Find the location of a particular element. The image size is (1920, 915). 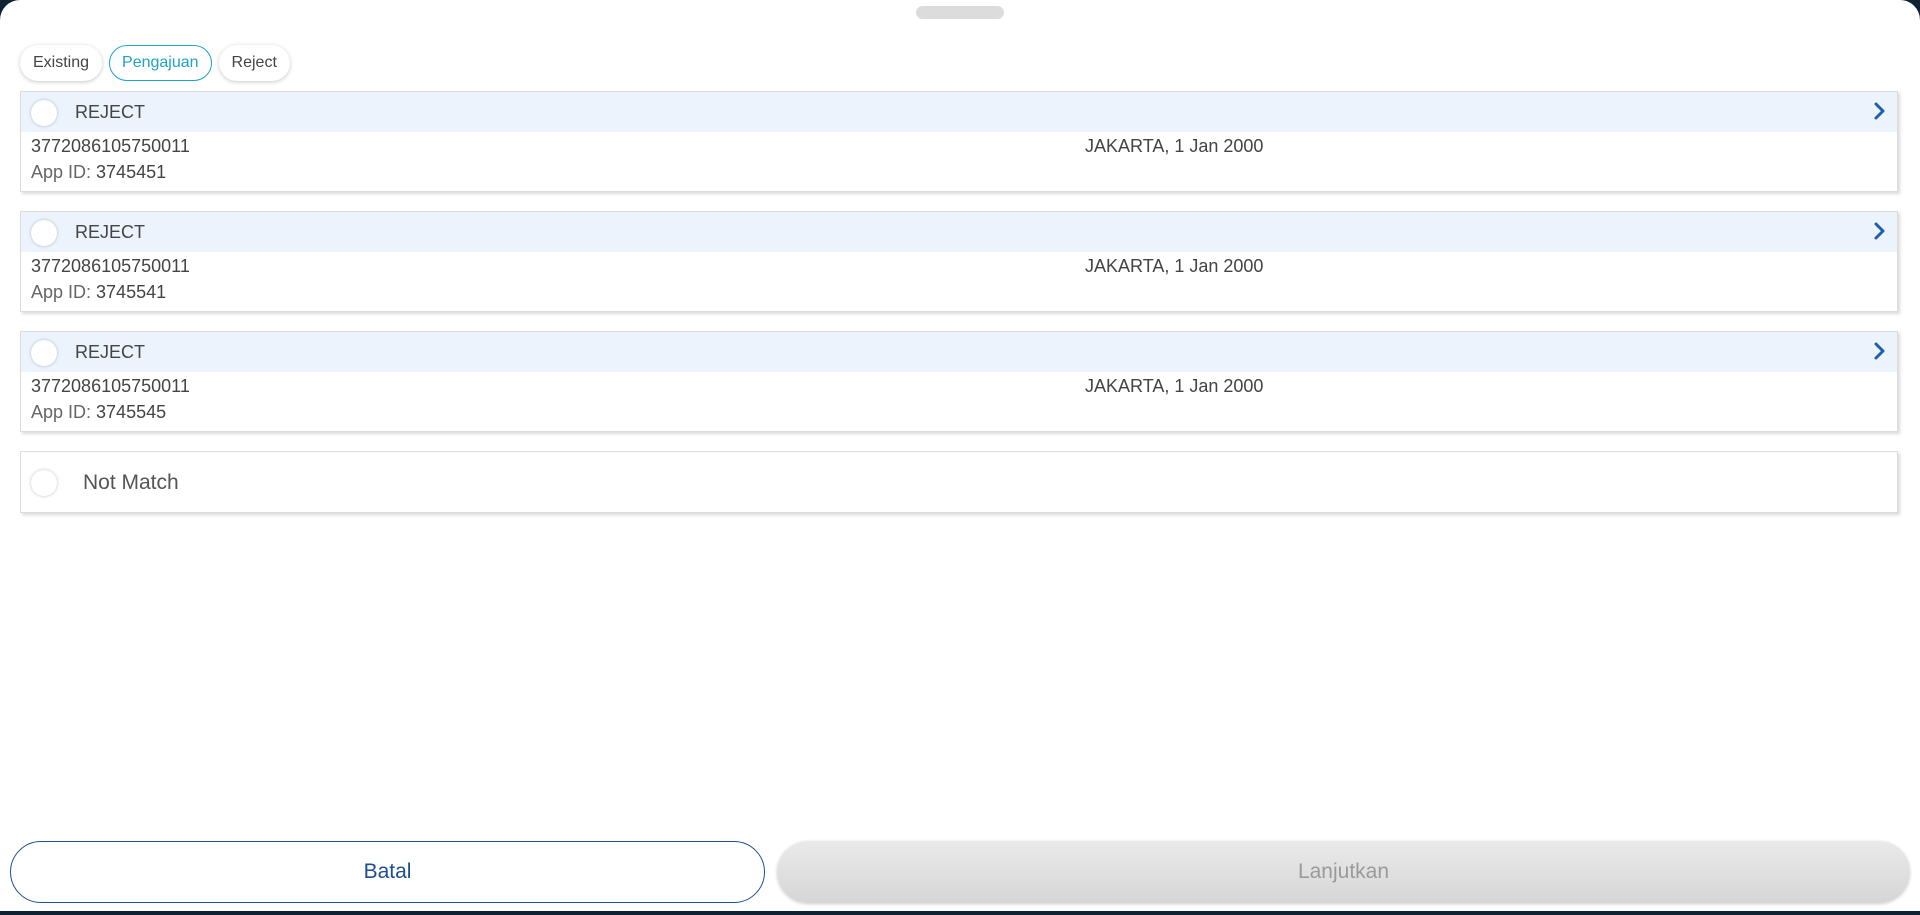

app-id: App ID: 3745451 is located at coordinates (98, 172).